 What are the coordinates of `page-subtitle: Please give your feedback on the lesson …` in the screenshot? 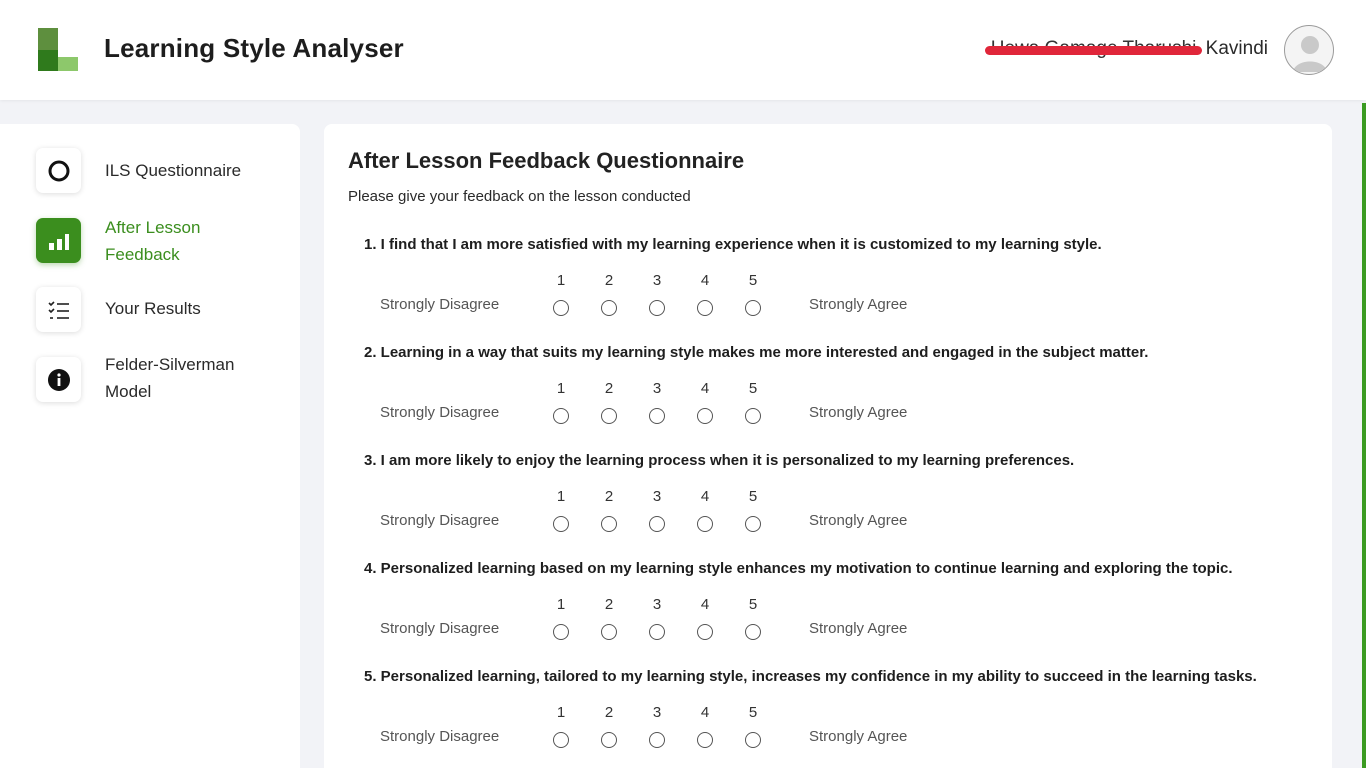 It's located at (519, 196).